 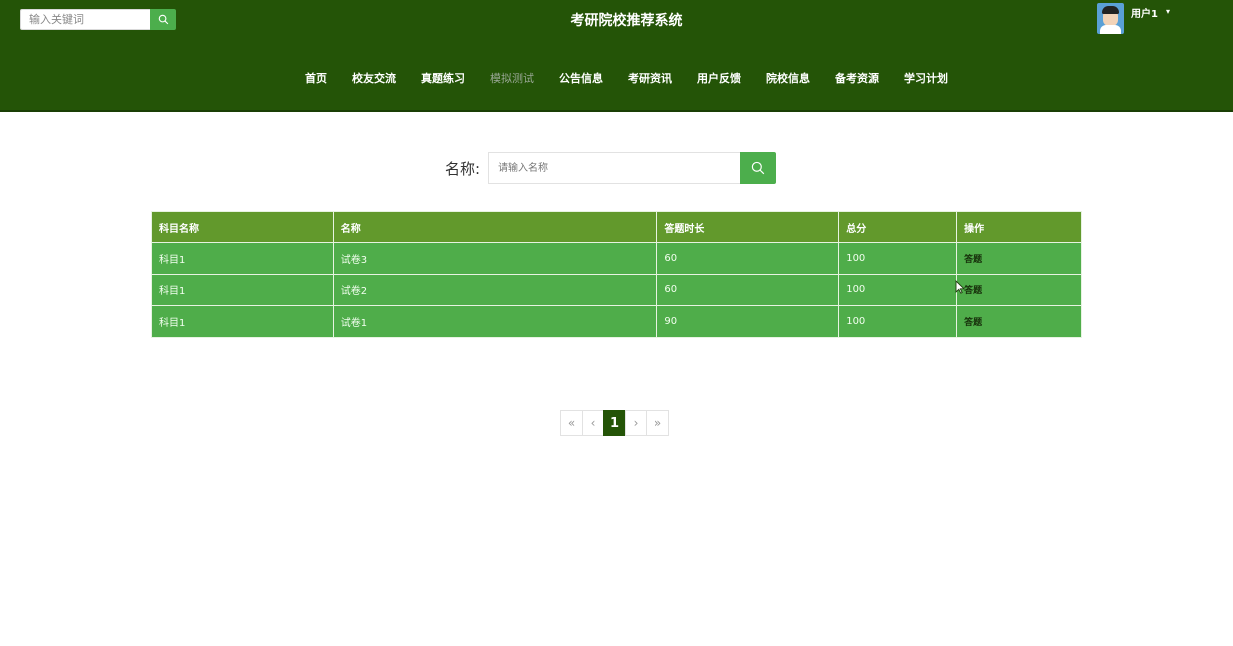 I want to click on duration-cell: 90, so click(x=748, y=321).